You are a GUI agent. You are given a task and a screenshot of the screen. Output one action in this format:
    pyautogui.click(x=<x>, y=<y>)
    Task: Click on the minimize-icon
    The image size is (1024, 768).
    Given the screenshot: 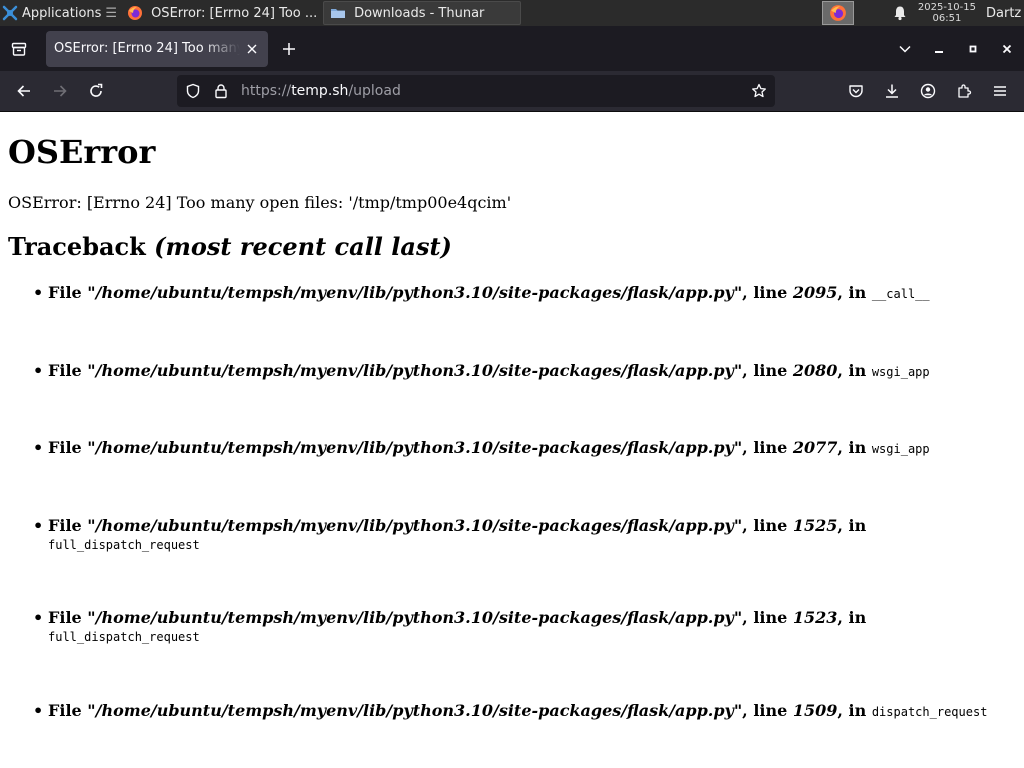 What is the action you would take?
    pyautogui.click(x=939, y=51)
    